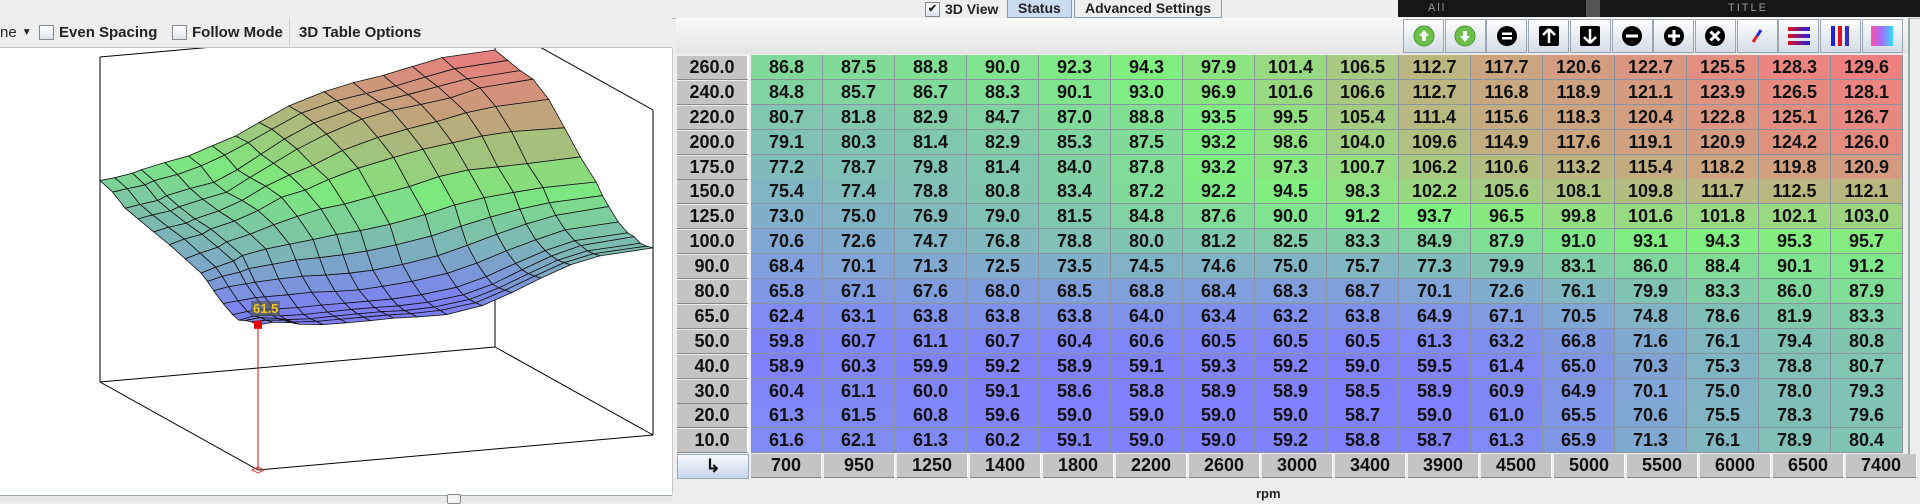 Image resolution: width=1920 pixels, height=504 pixels. Describe the element at coordinates (1363, 92) in the screenshot. I see `table-cell: 106.6` at that location.